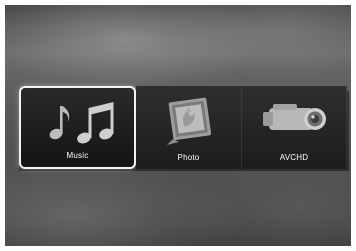 This screenshot has height=251, width=356. I want to click on menu-item-avchd: AVCHD, so click(294, 127).